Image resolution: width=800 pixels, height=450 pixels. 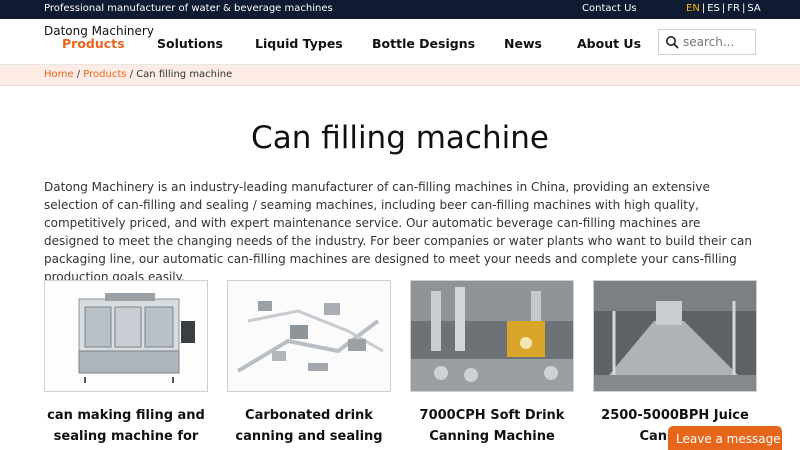 I want to click on nav-liquid-types: Liquid Types, so click(x=299, y=43).